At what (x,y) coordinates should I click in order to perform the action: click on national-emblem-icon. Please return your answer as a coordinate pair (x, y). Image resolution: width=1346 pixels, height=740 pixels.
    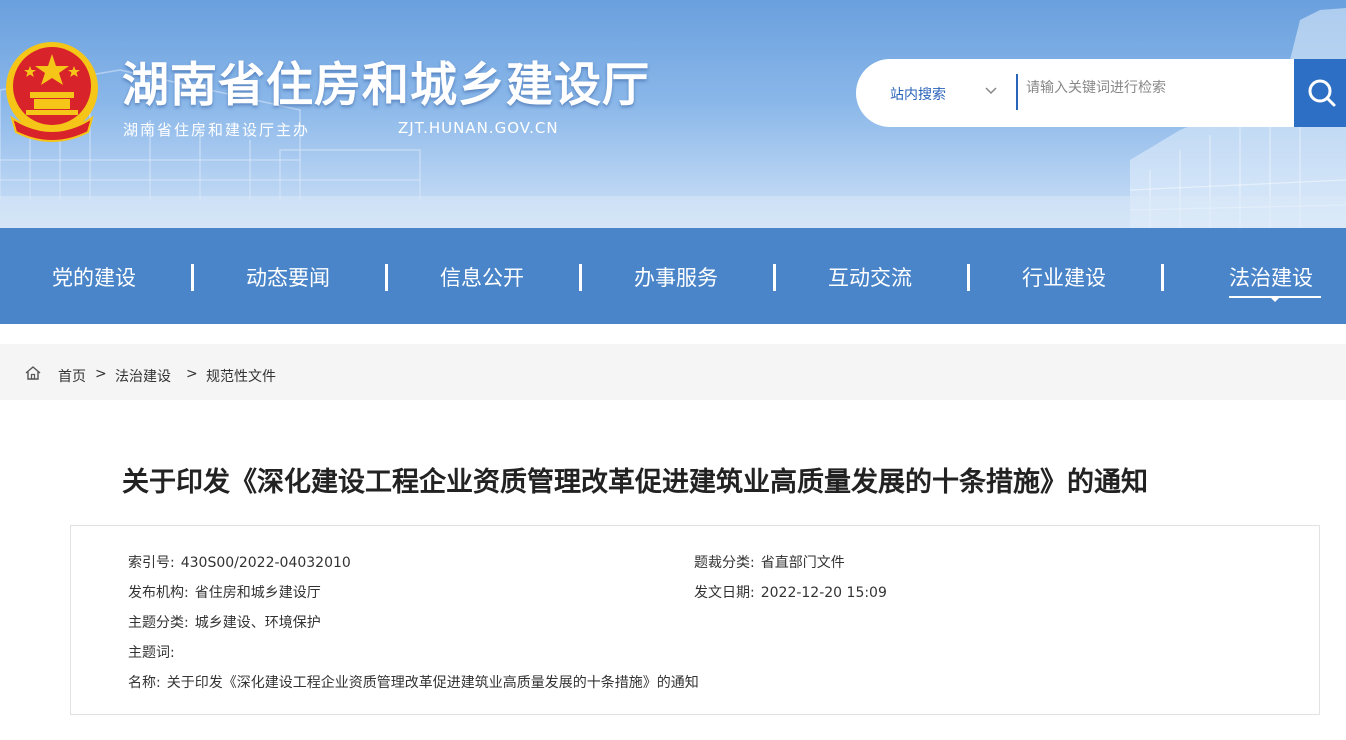
    Looking at the image, I should click on (52, 92).